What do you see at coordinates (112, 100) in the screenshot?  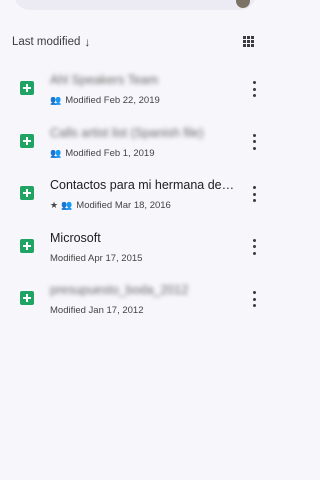 I see `file-modified: Modified Feb 22, 2019` at bounding box center [112, 100].